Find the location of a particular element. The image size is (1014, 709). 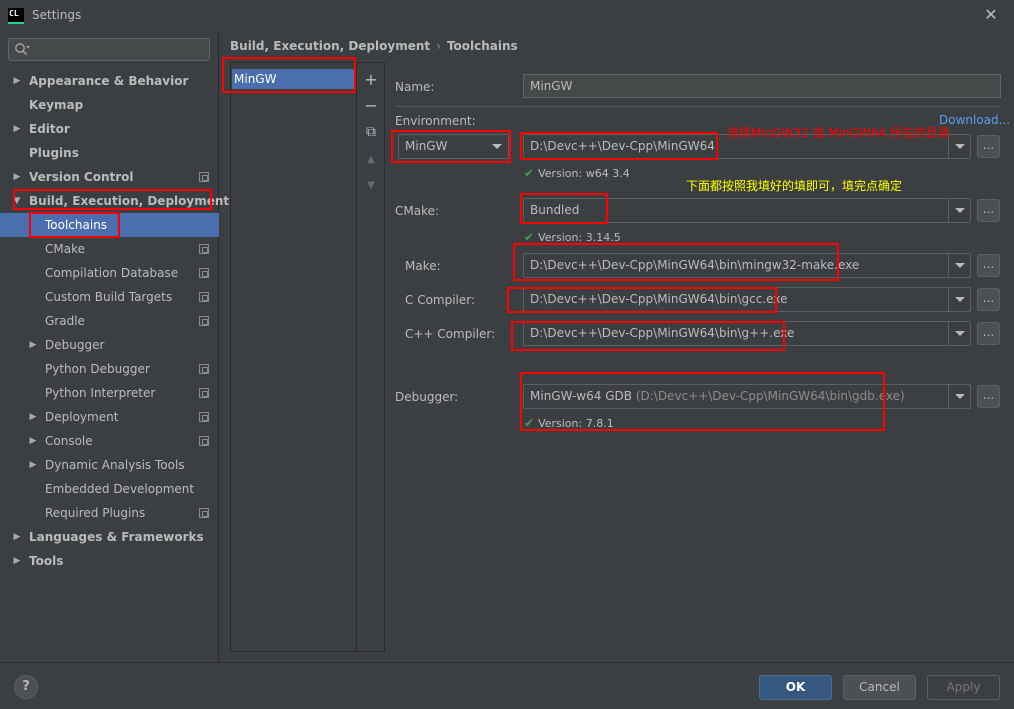

ok-button: OK is located at coordinates (795, 687).